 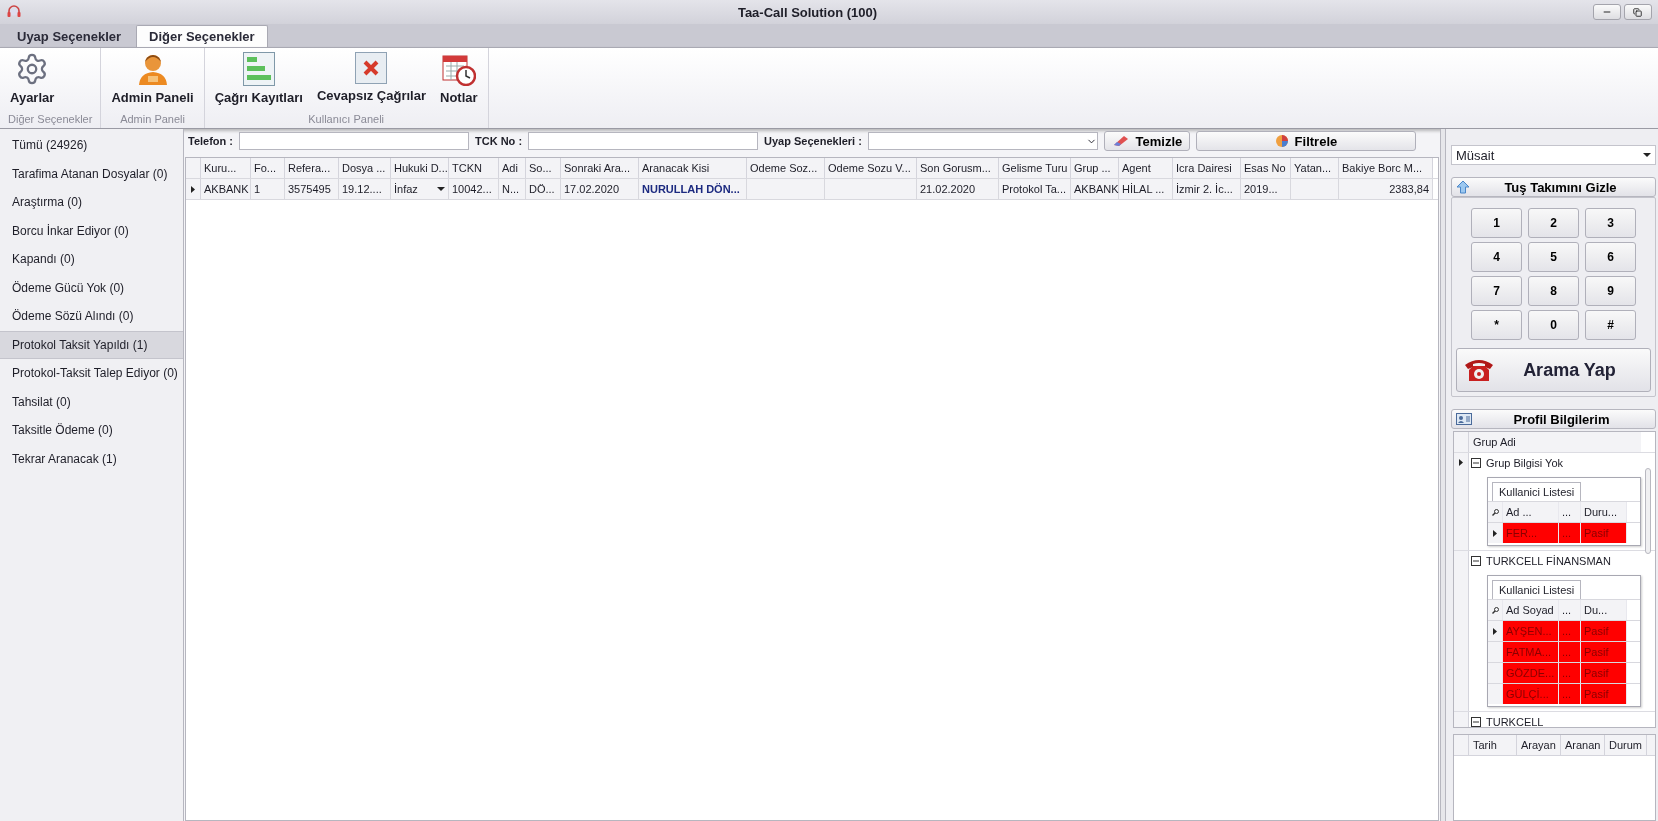 What do you see at coordinates (1553, 325) in the screenshot?
I see `keypad-key: 0` at bounding box center [1553, 325].